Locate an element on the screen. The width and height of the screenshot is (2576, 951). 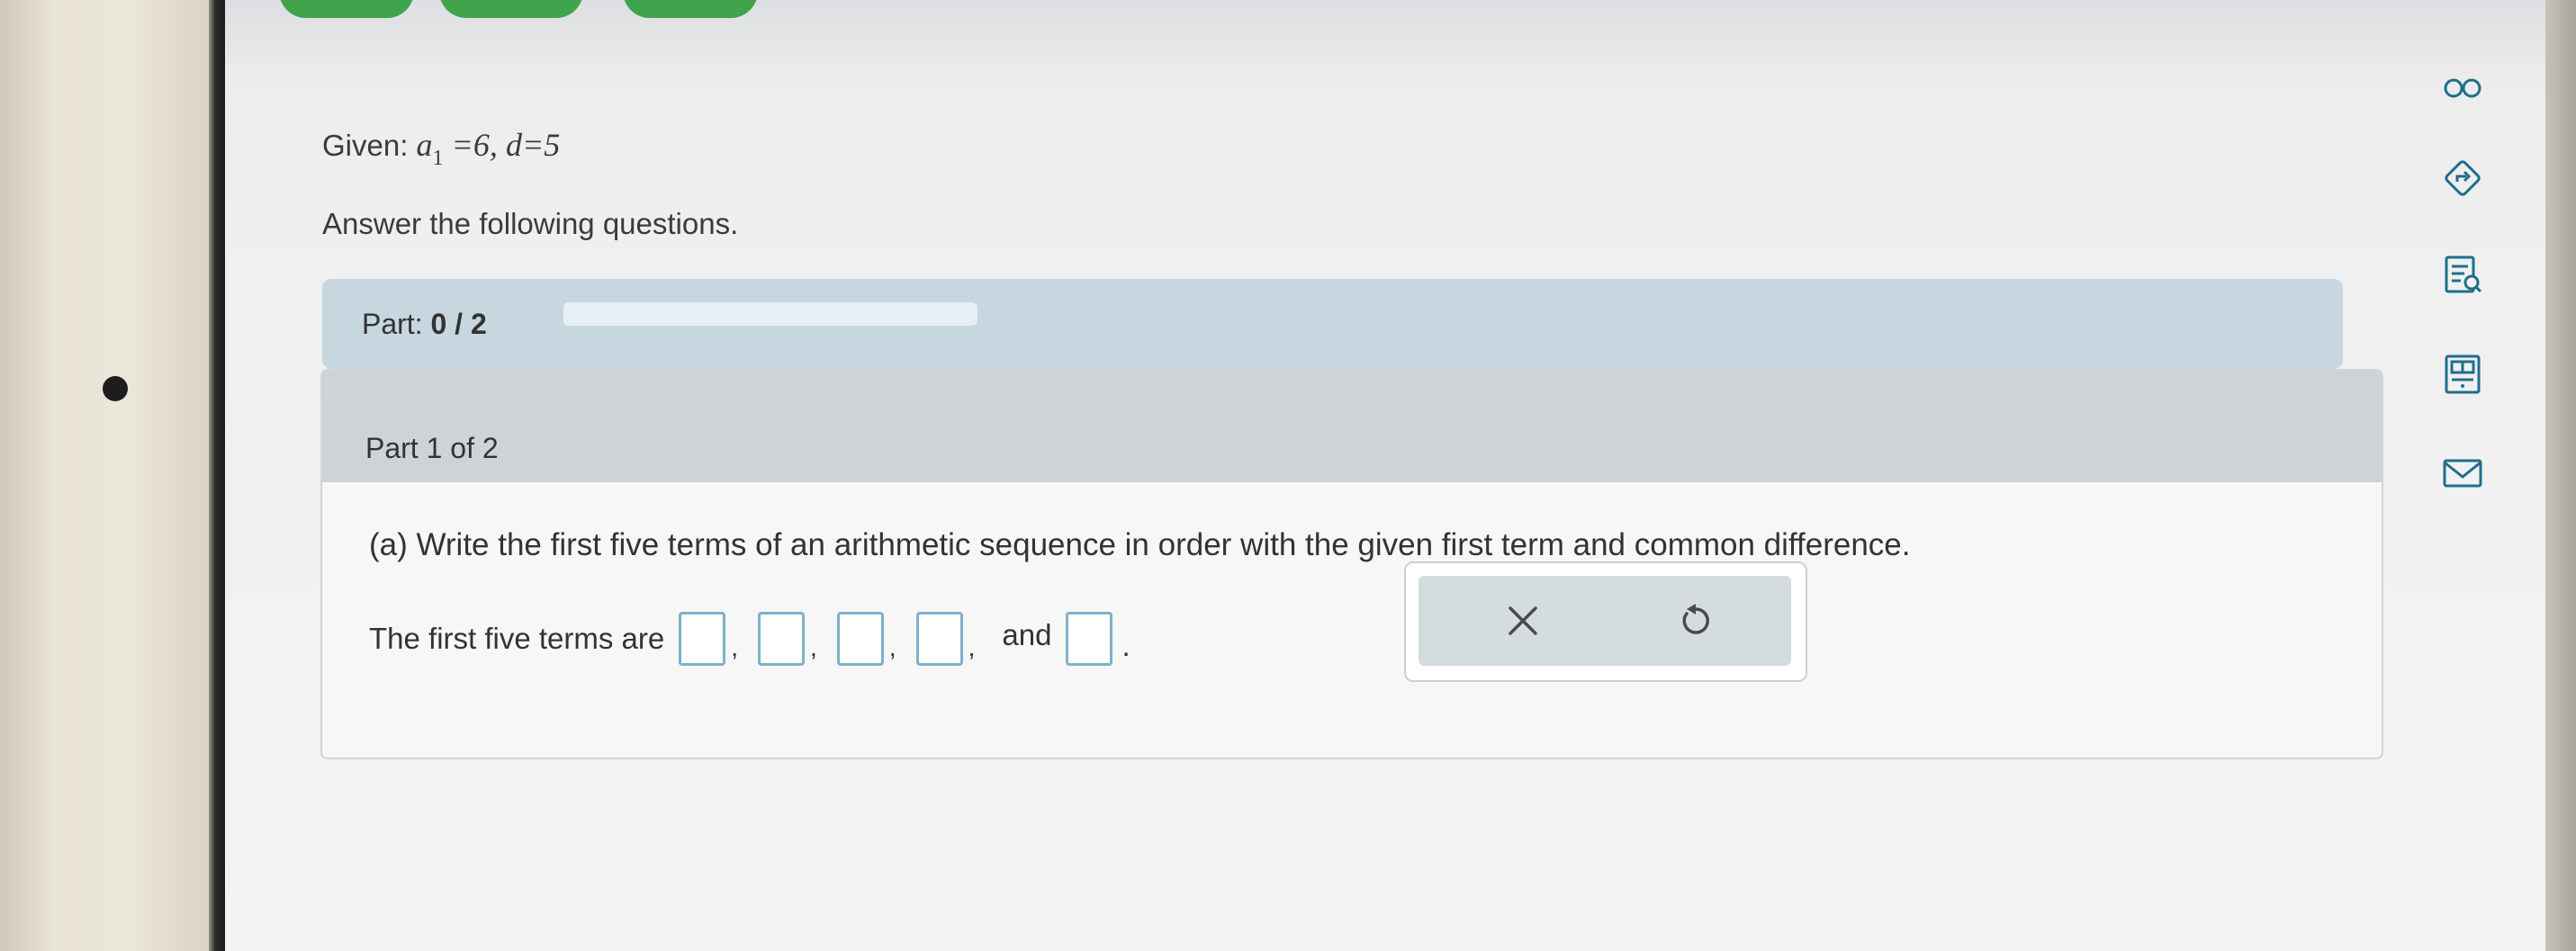
given-label: Given: is located at coordinates (365, 145).